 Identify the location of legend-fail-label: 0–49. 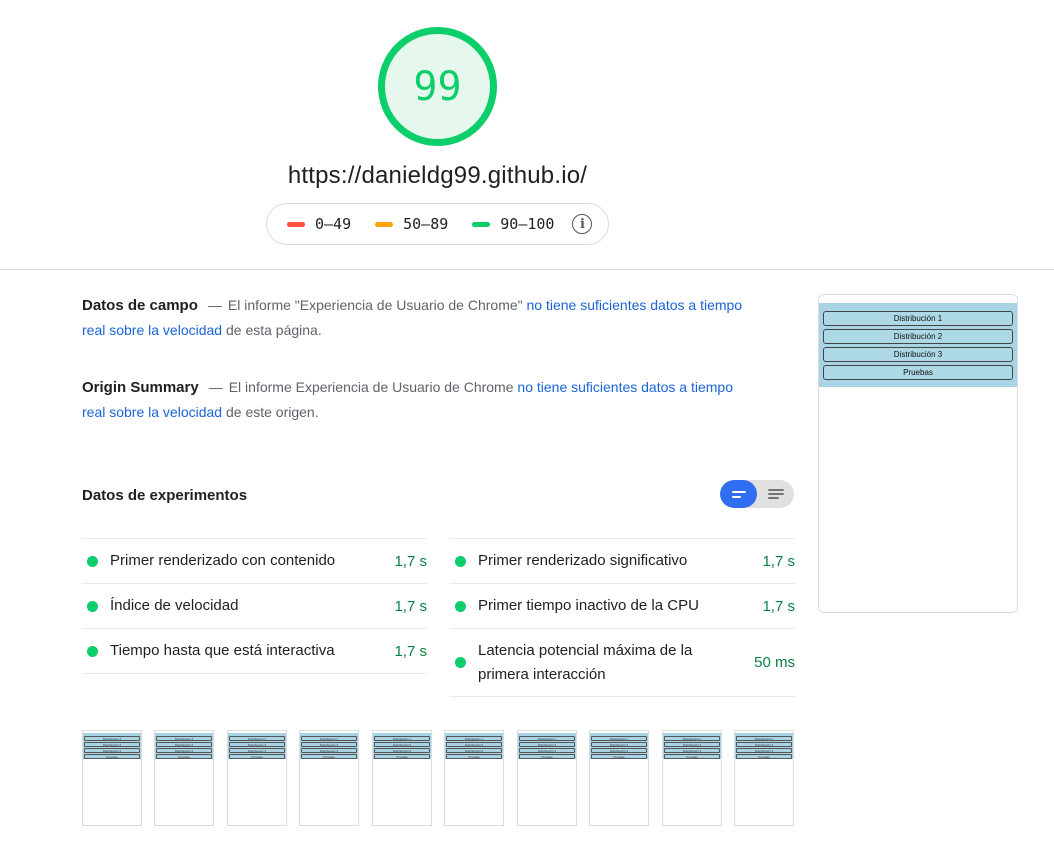
(333, 224).